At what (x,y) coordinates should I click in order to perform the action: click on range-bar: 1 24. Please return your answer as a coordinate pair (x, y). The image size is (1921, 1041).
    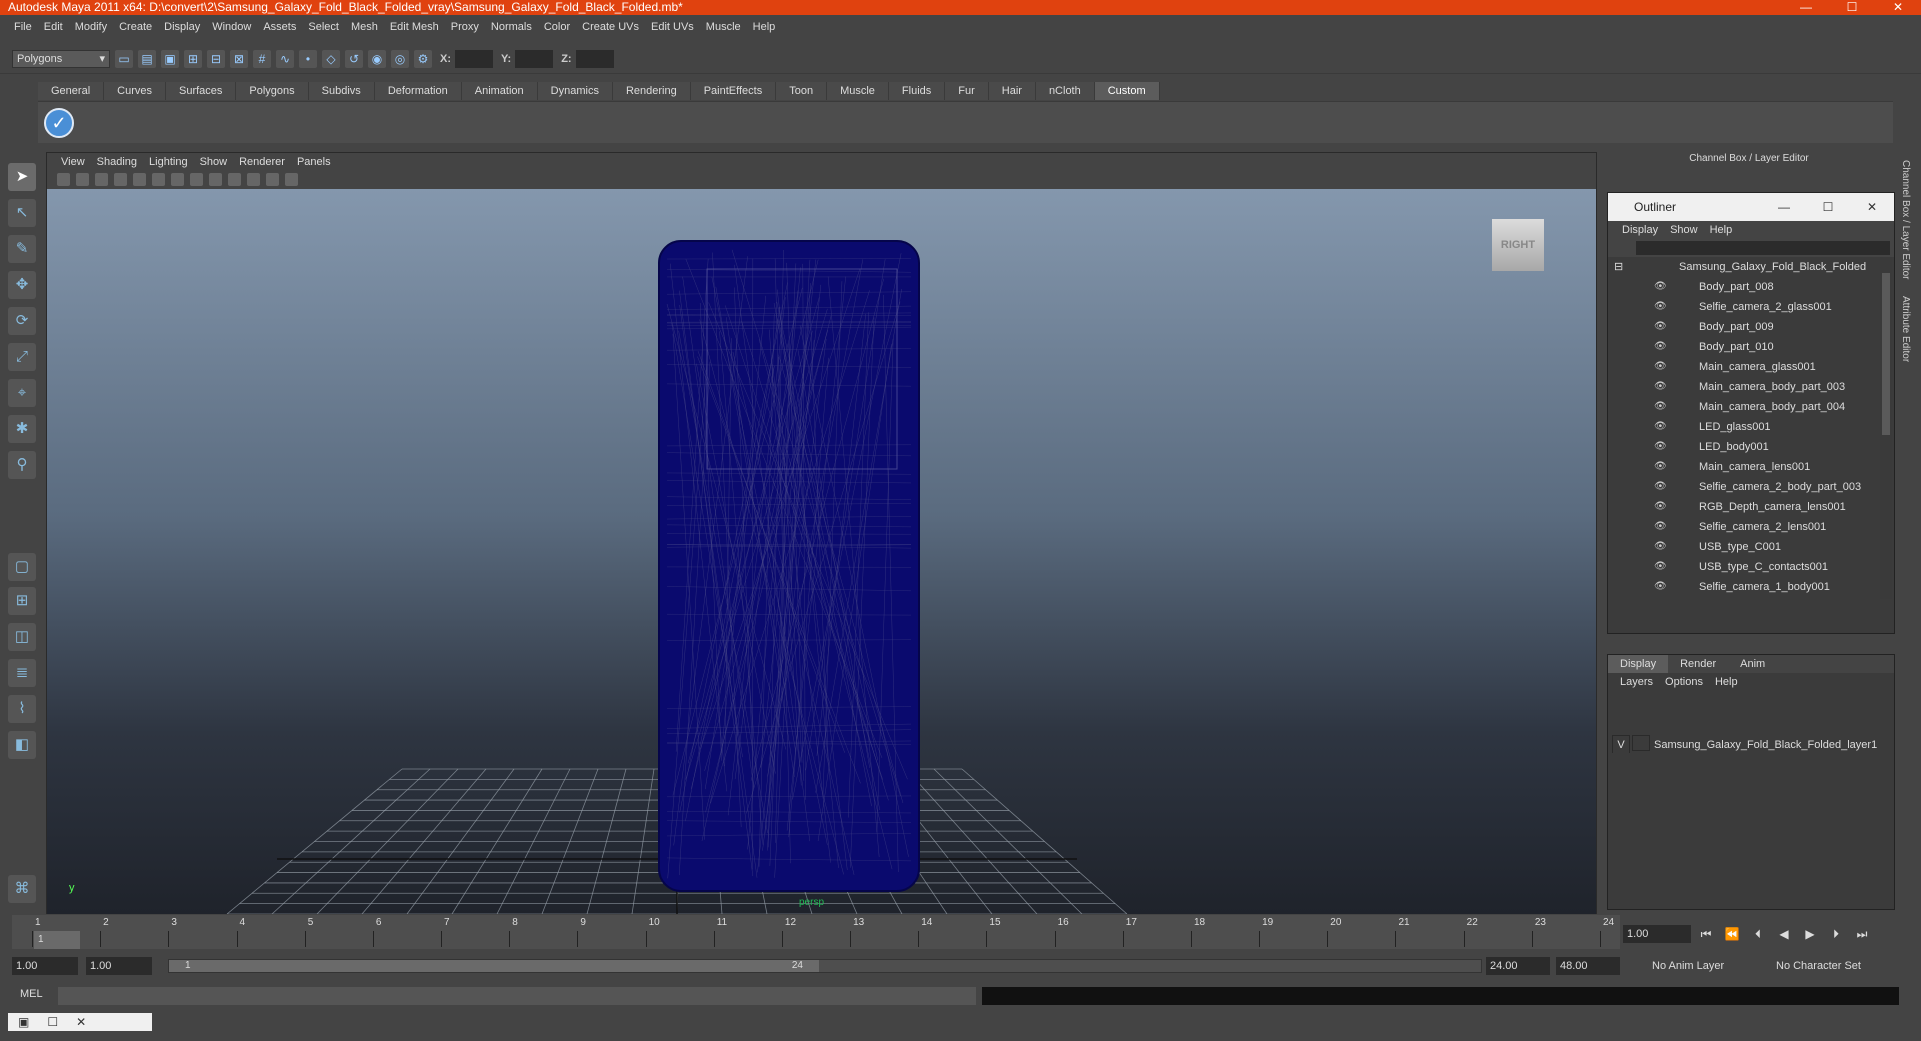
    Looking at the image, I should click on (825, 966).